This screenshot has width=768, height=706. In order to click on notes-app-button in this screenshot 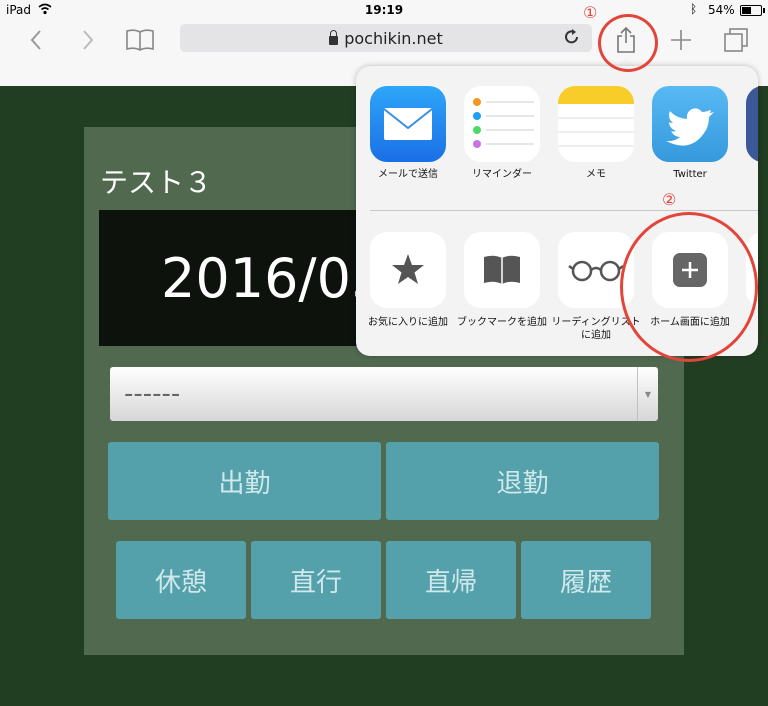, I will do `click(596, 124)`.